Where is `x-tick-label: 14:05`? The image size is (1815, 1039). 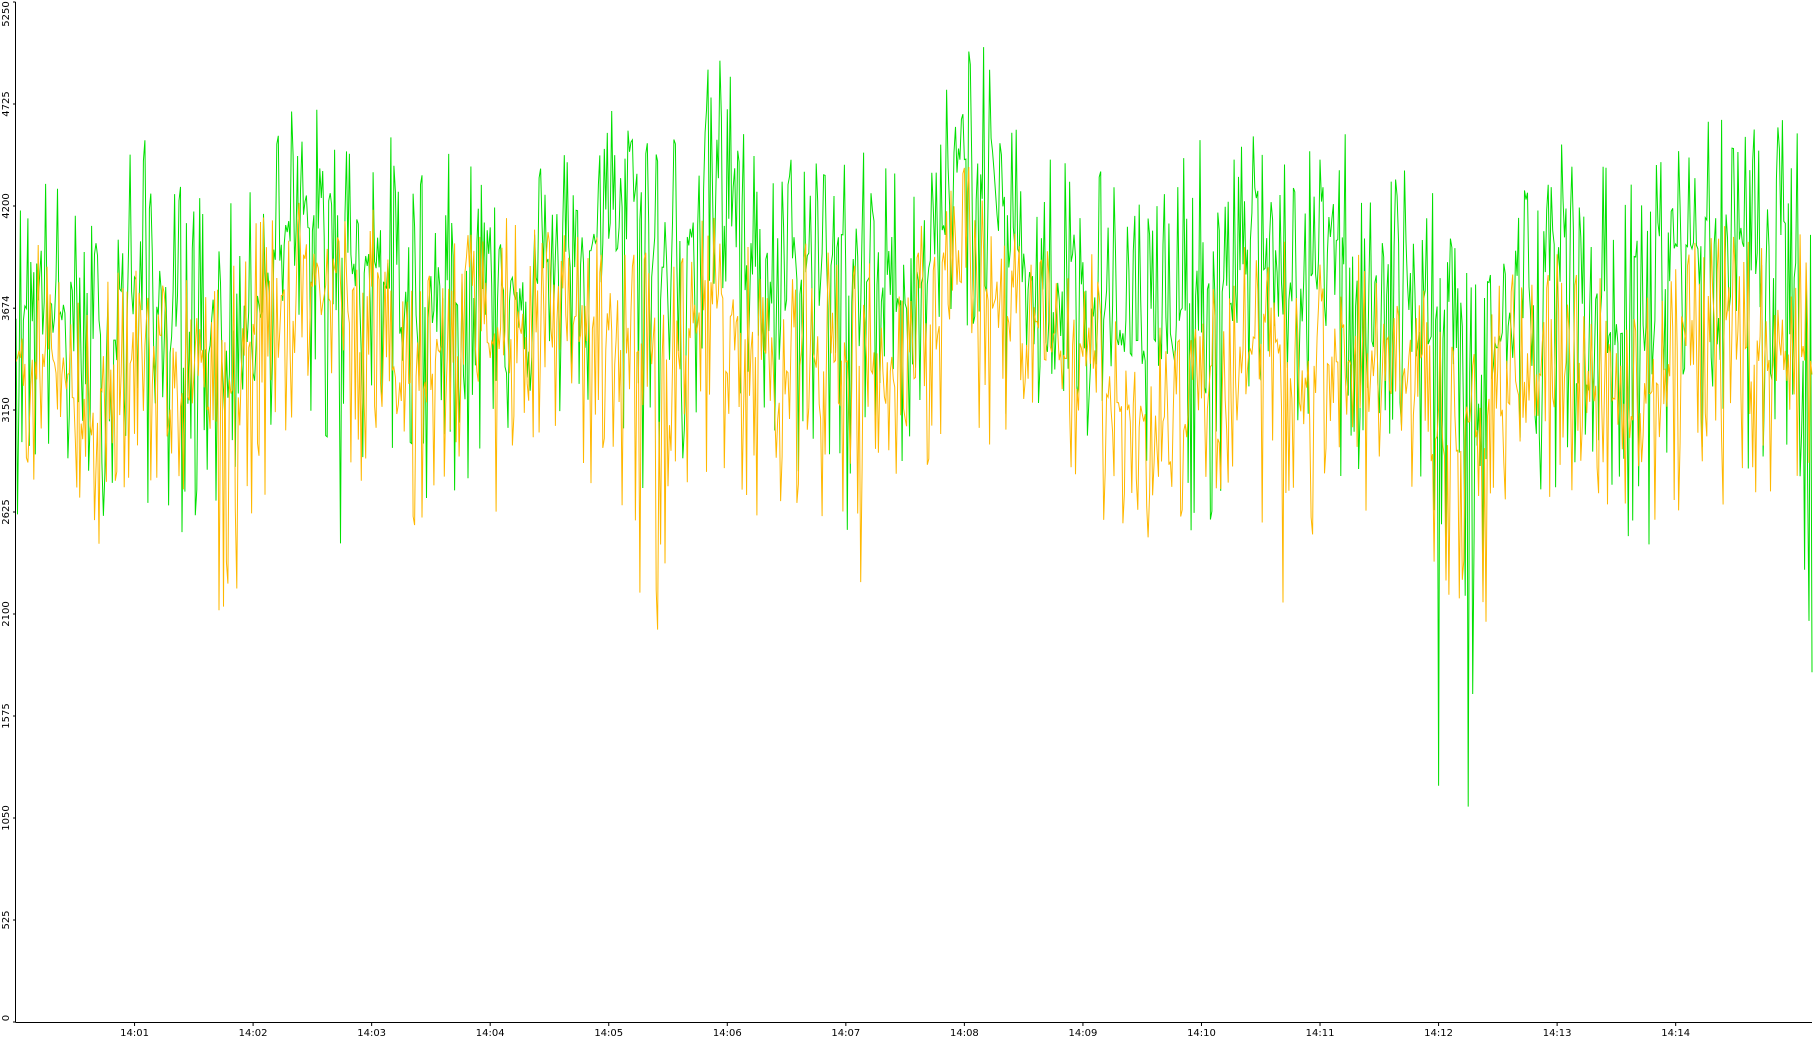
x-tick-label: 14:05 is located at coordinates (608, 1033).